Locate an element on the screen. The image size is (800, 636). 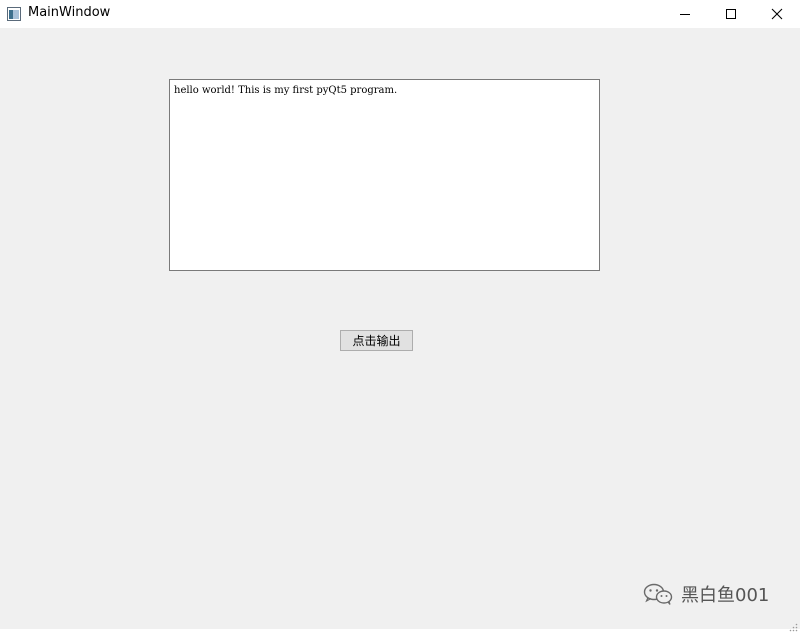
close-icon is located at coordinates (777, 14).